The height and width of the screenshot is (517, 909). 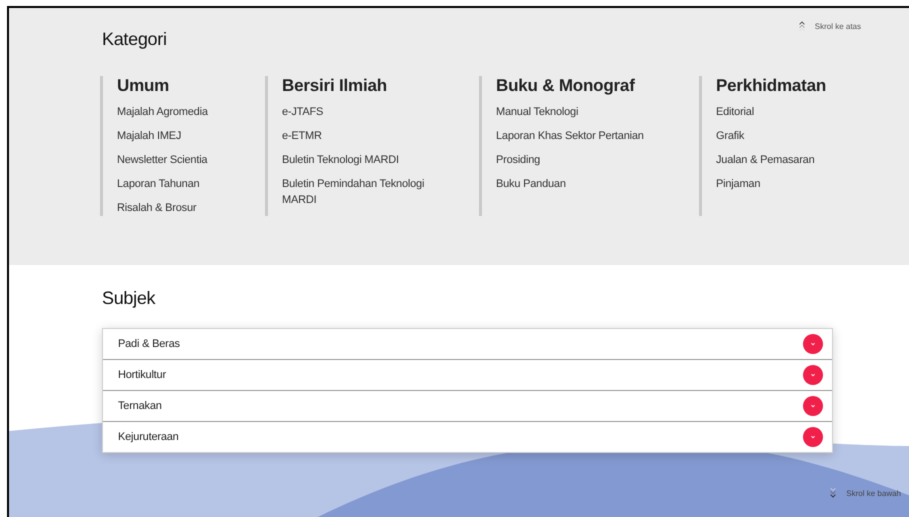 What do you see at coordinates (148, 437) in the screenshot?
I see `accordion-label: Kejuruteraan` at bounding box center [148, 437].